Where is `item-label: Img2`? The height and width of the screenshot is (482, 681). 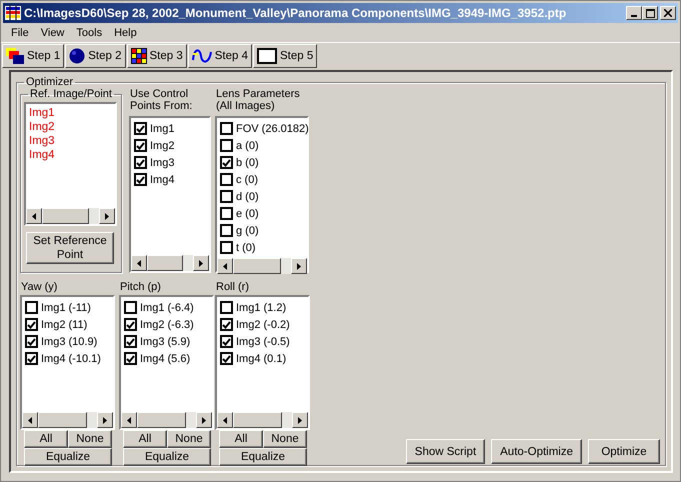 item-label: Img2 is located at coordinates (162, 146).